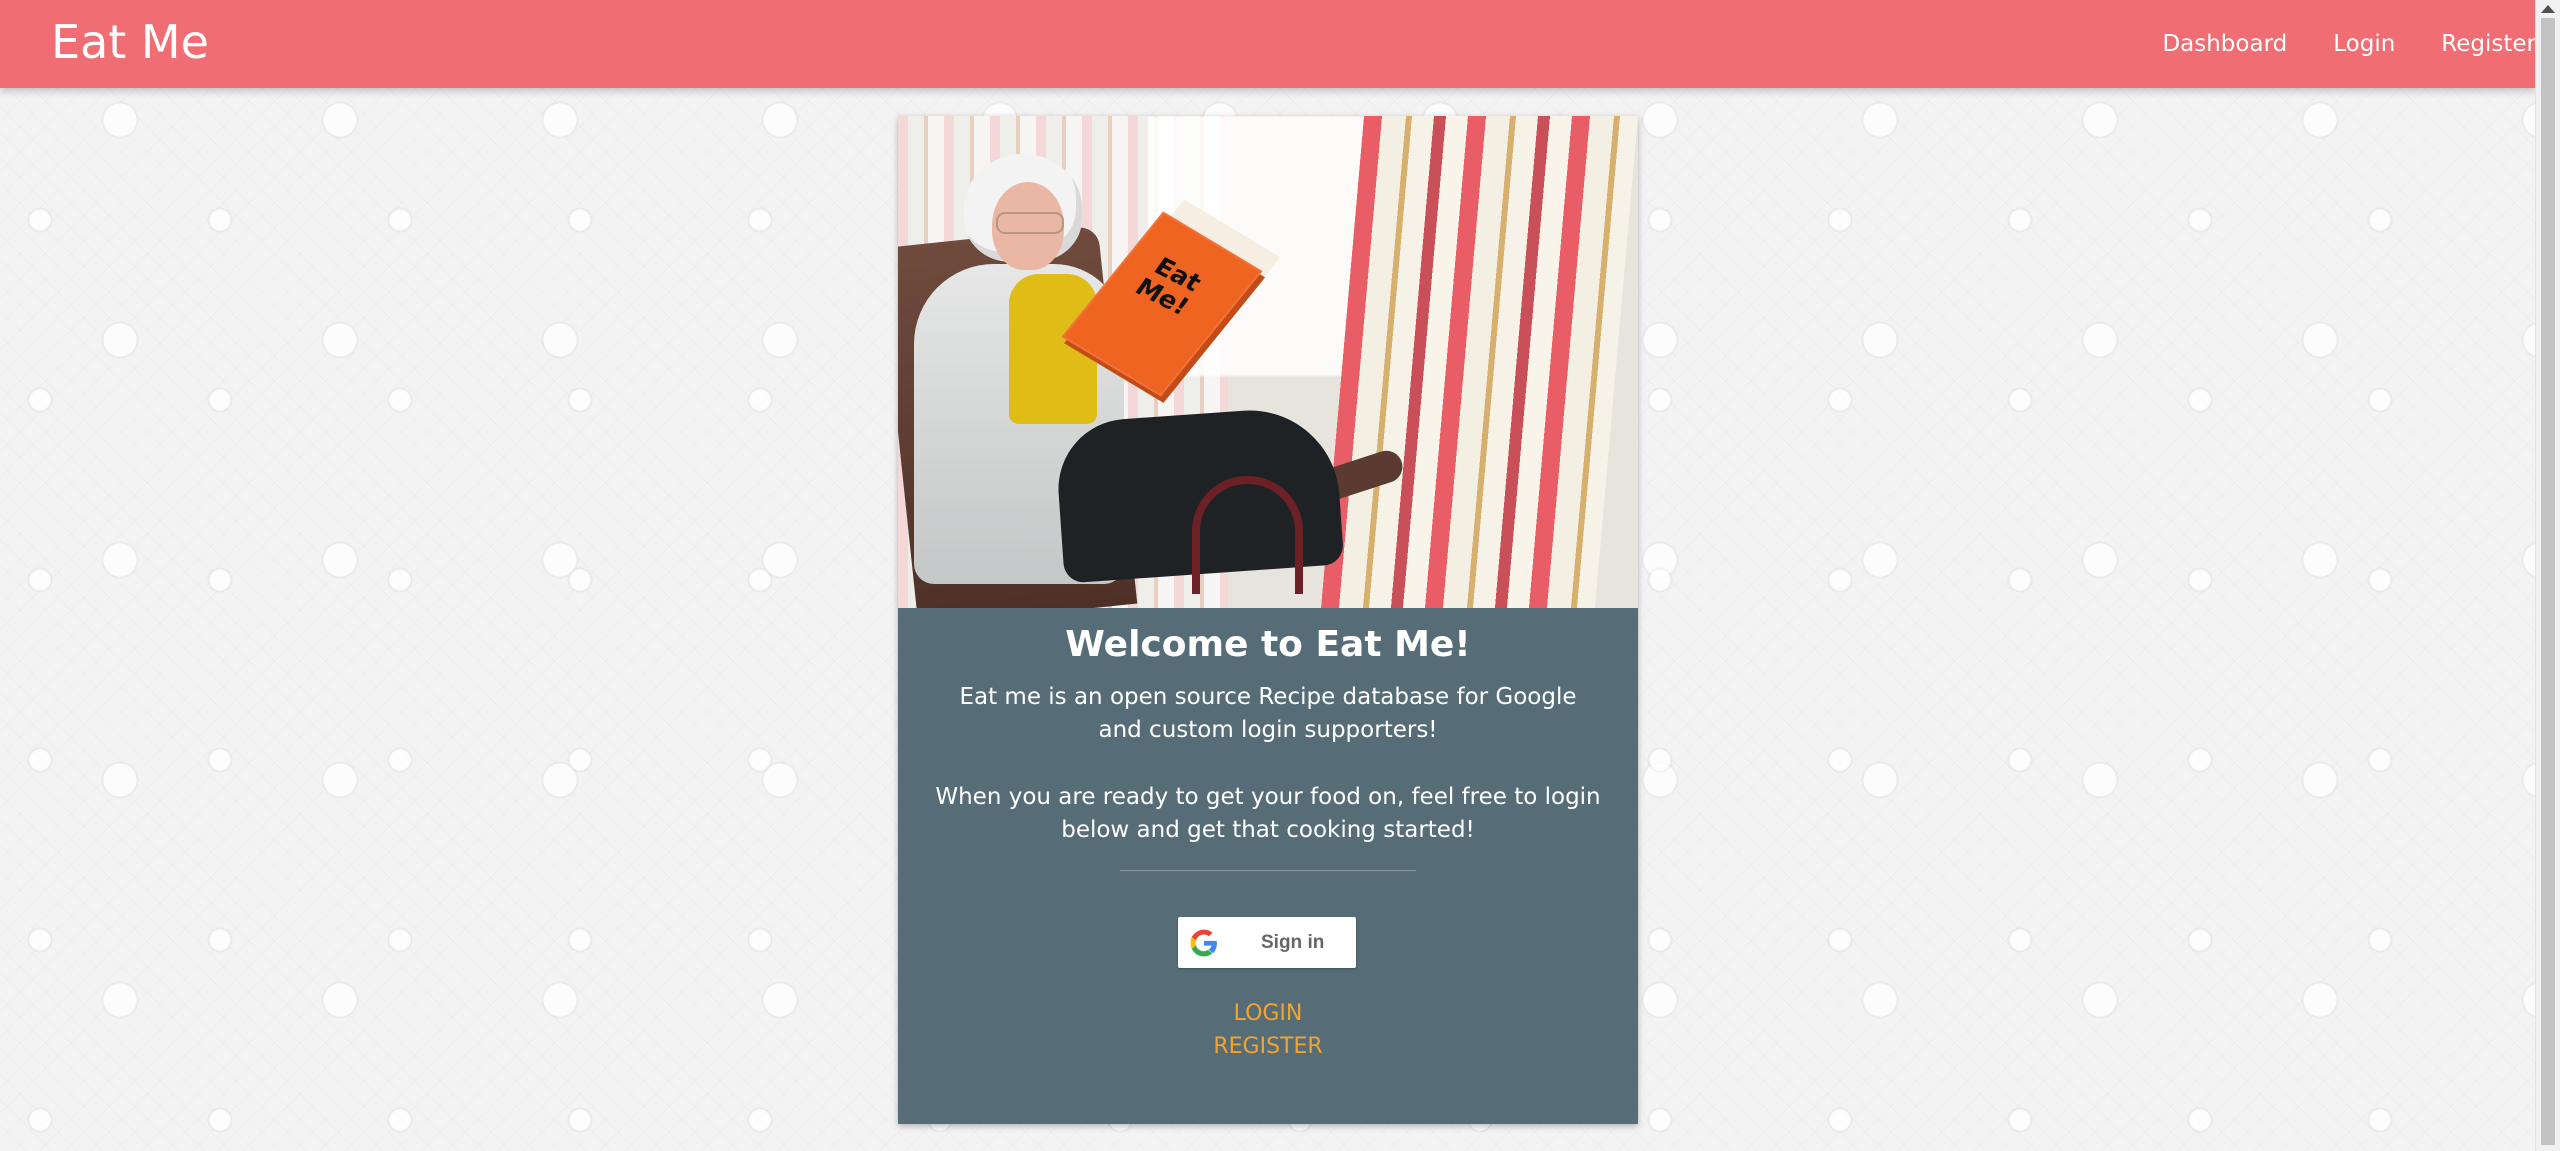  What do you see at coordinates (130, 42) in the screenshot?
I see `brand-link: Eat Me` at bounding box center [130, 42].